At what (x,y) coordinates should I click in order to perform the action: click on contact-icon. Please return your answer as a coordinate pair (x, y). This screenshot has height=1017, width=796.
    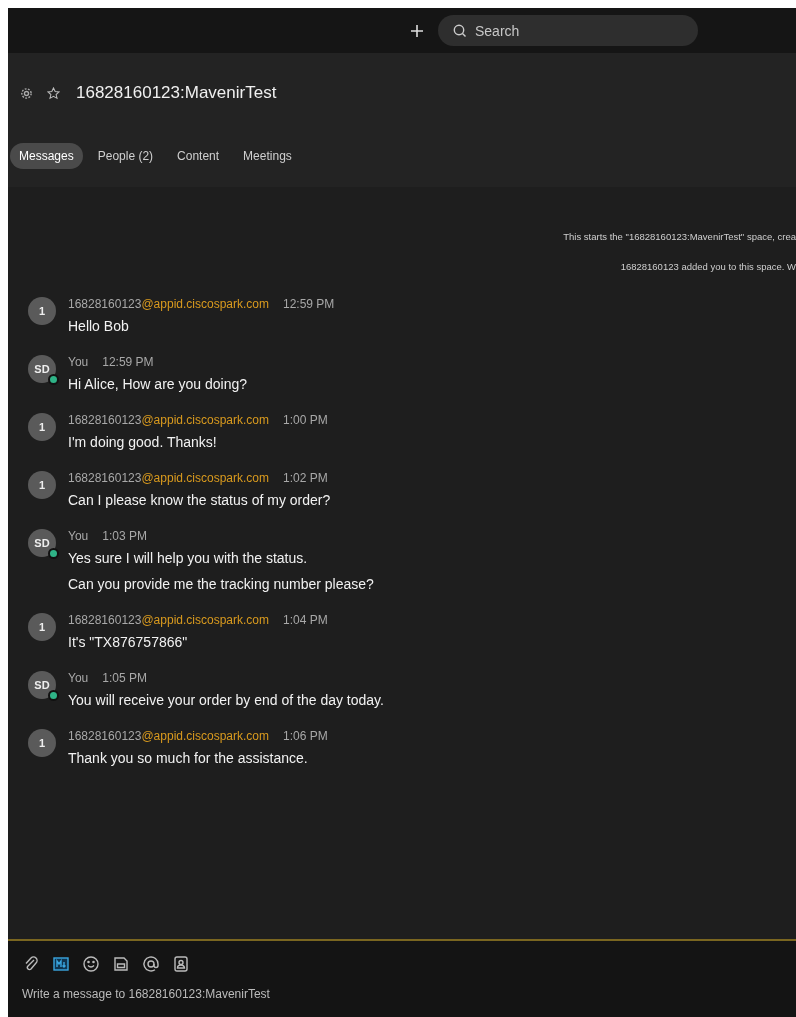
    Looking at the image, I should click on (181, 964).